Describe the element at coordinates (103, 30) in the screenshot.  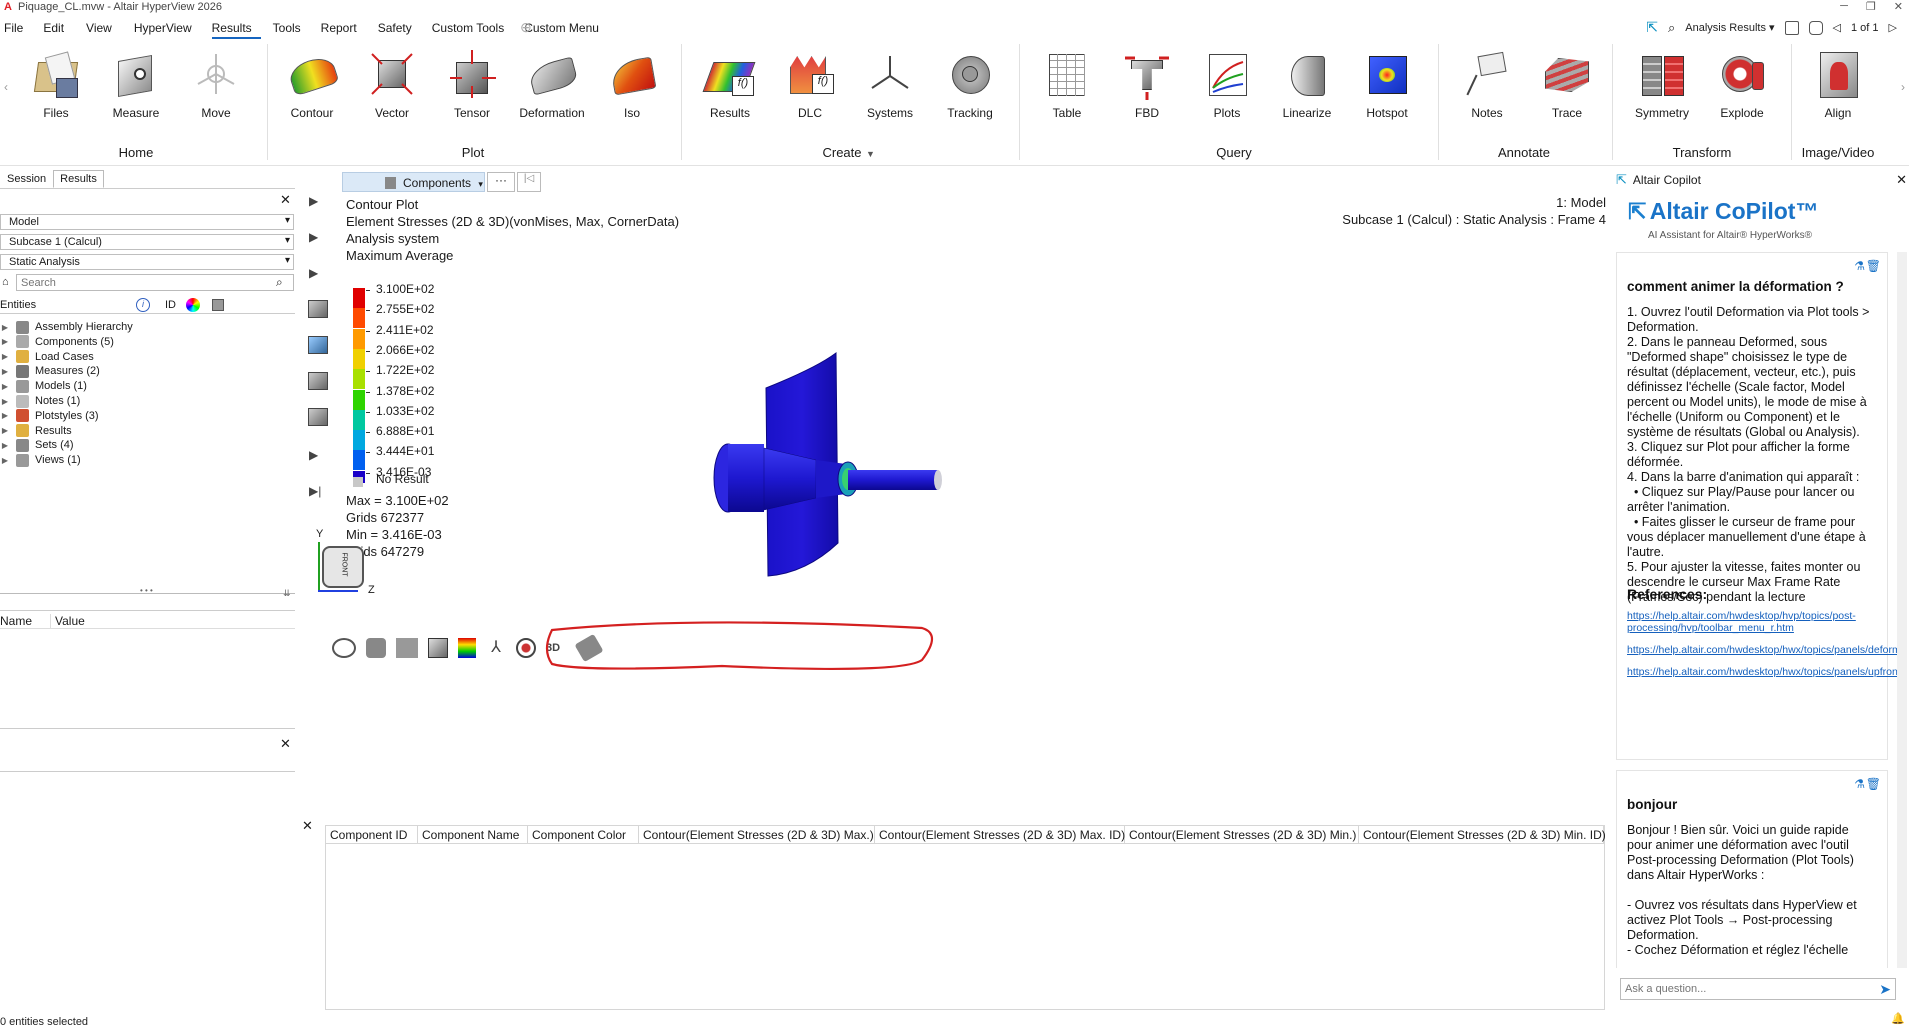
I see `menu-view: View` at that location.